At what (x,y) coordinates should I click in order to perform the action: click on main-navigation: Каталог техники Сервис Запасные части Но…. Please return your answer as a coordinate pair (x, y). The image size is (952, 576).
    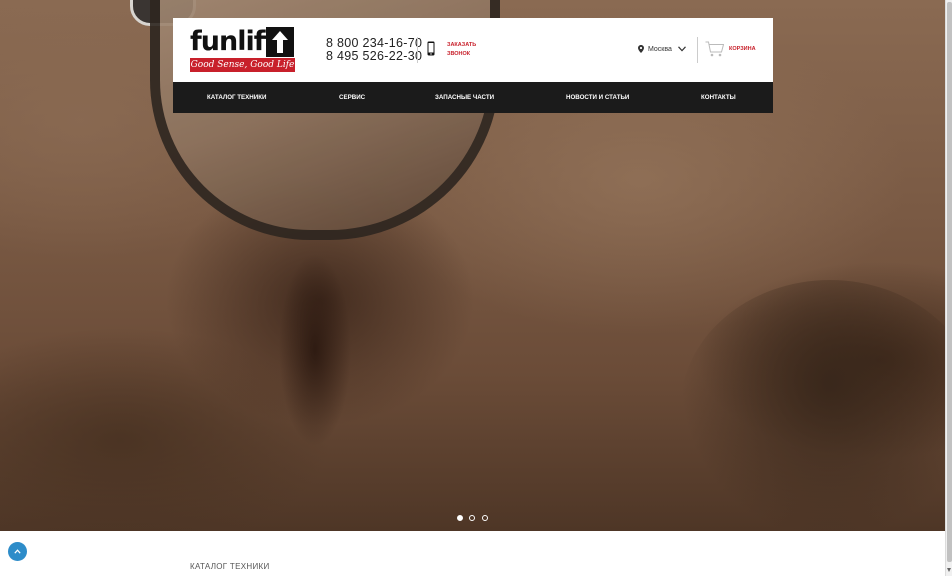
    Looking at the image, I should click on (473, 97).